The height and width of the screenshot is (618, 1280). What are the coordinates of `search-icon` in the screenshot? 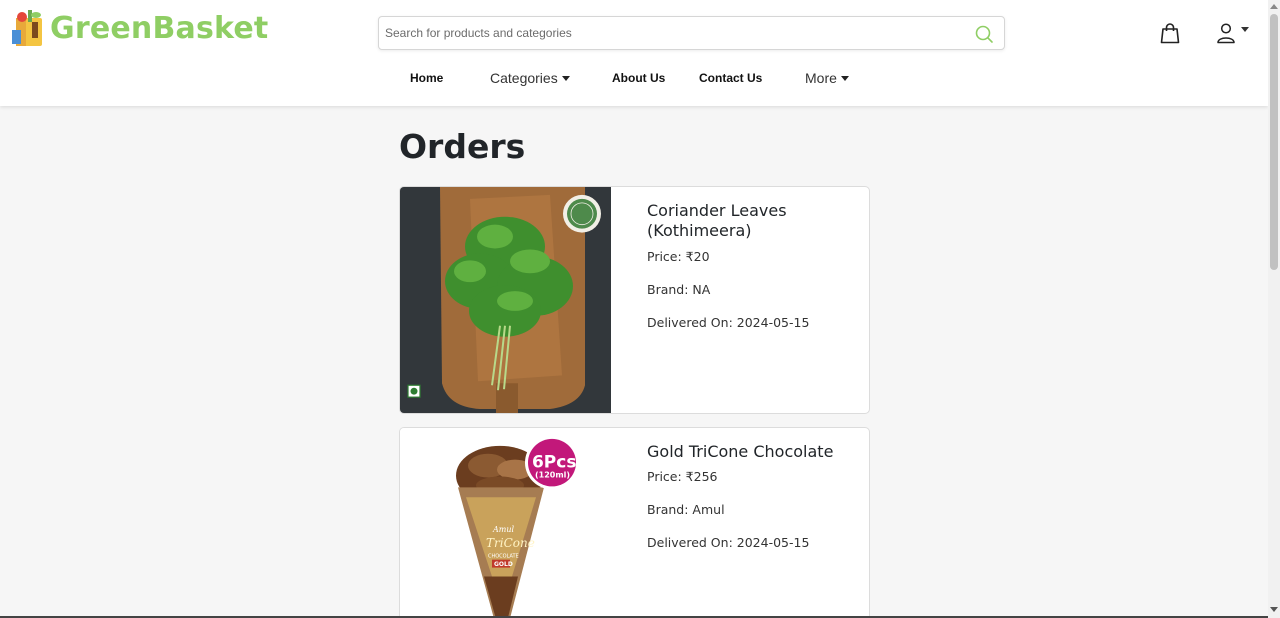 It's located at (984, 34).